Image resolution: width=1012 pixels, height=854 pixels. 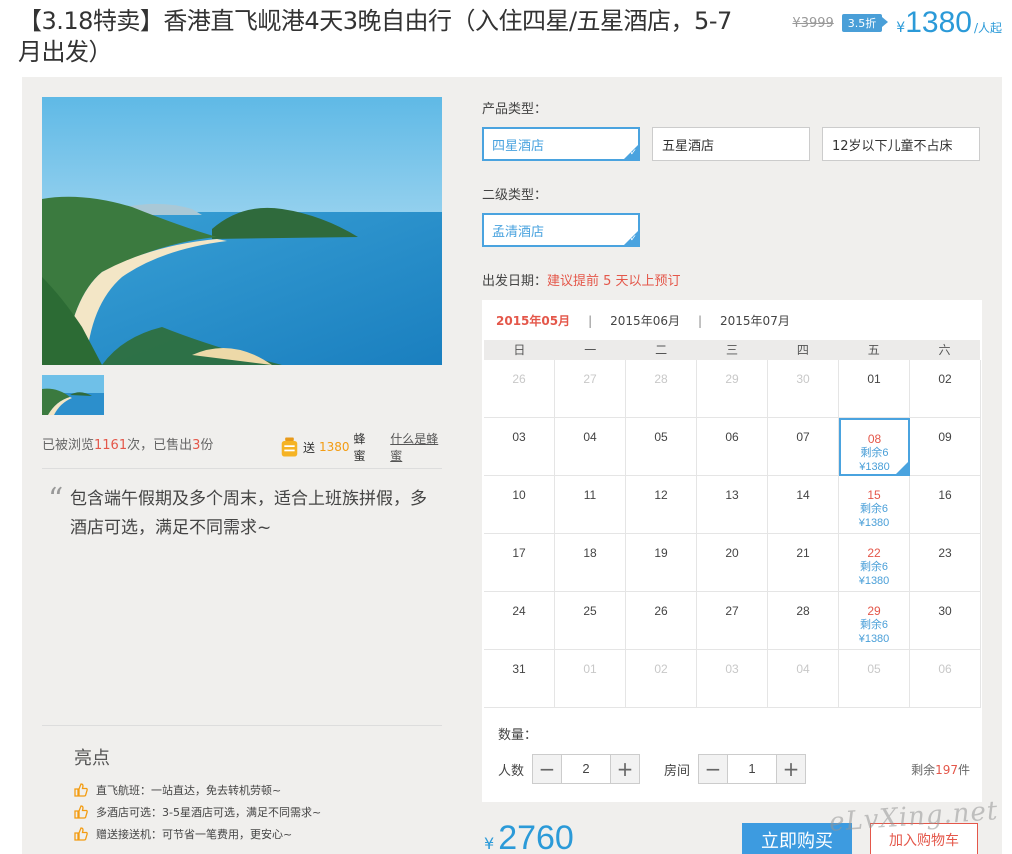 I want to click on bay-landscape-image, so click(x=242, y=231).